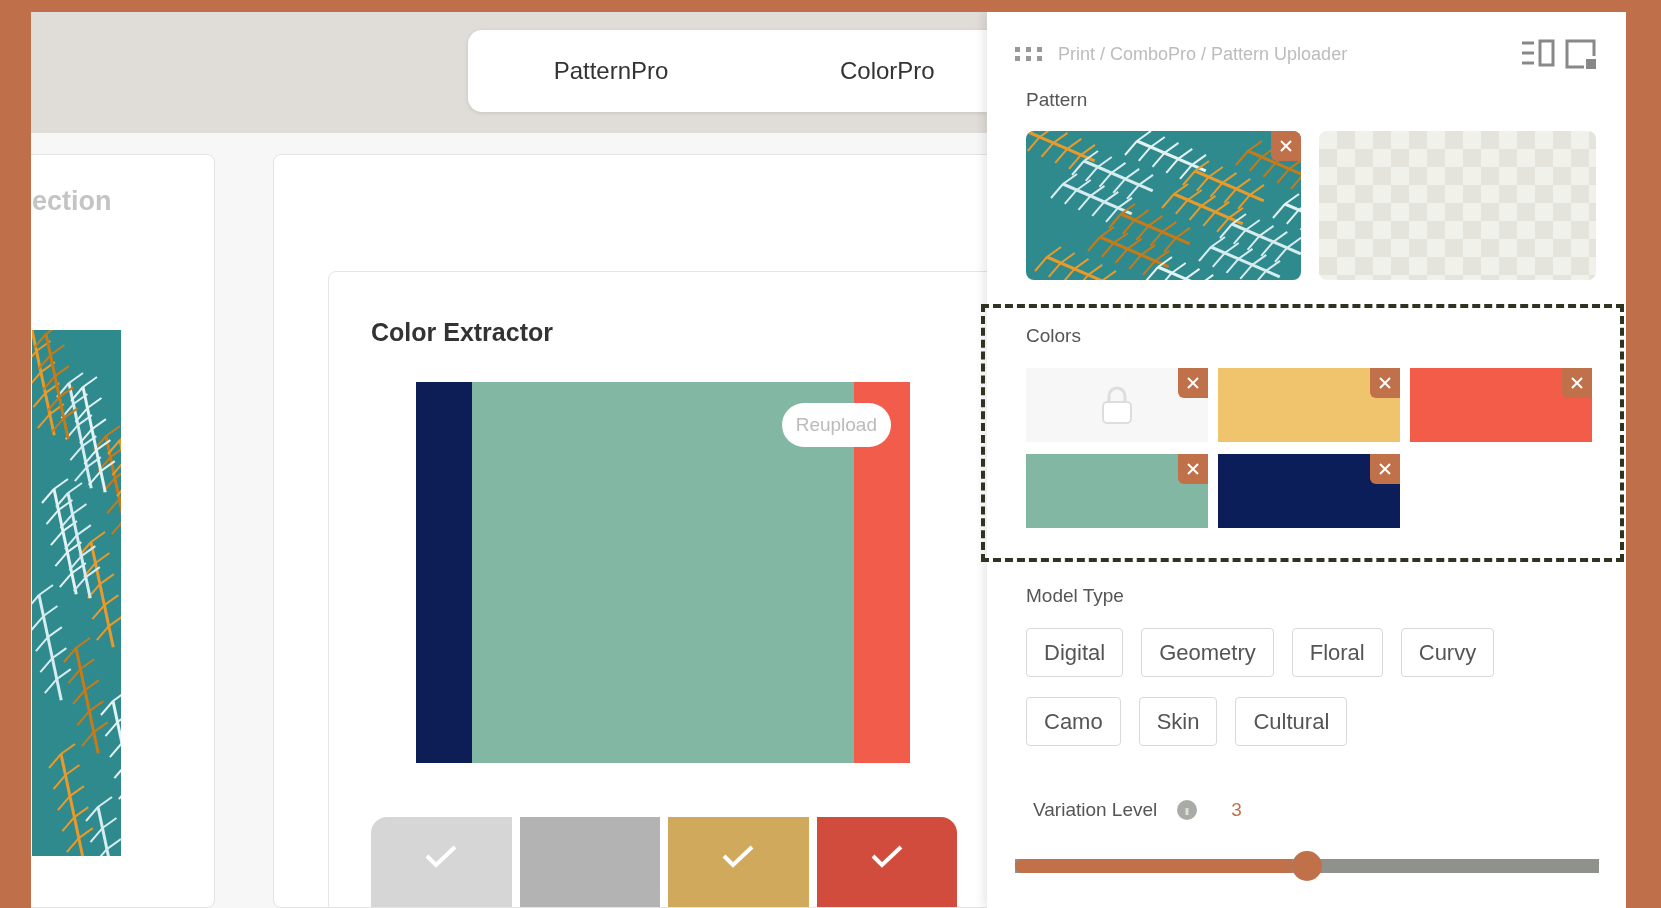  I want to click on section-label: Model Type, so click(1075, 595).